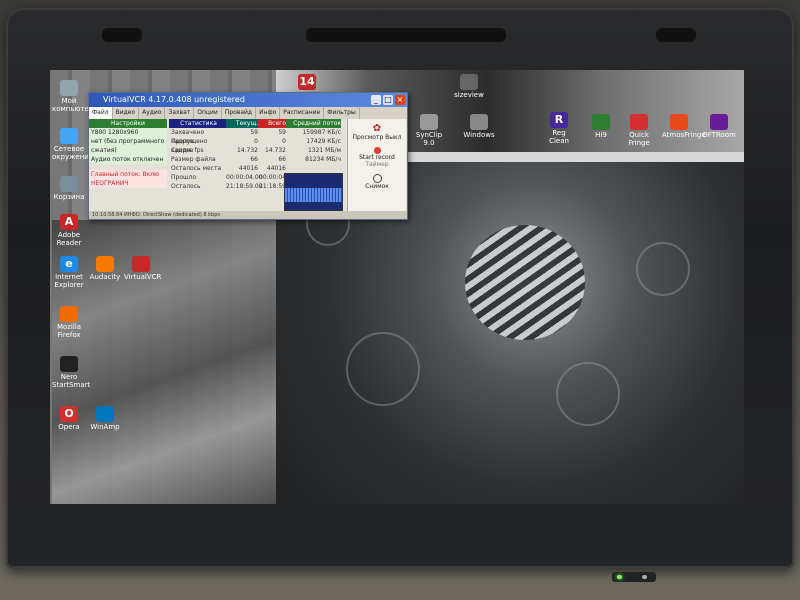 Image resolution: width=800 pixels, height=600 pixels. Describe the element at coordinates (429, 130) in the screenshot. I see `desktop-icon-top-2: SynClip 9.0` at that location.